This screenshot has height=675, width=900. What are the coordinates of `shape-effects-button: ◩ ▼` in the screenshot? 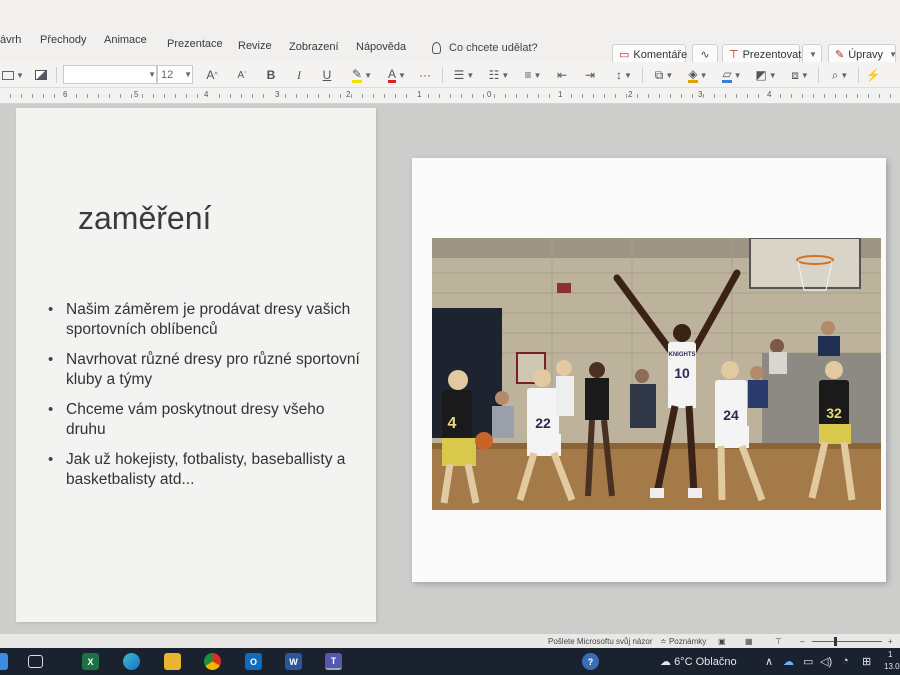 It's located at (766, 75).